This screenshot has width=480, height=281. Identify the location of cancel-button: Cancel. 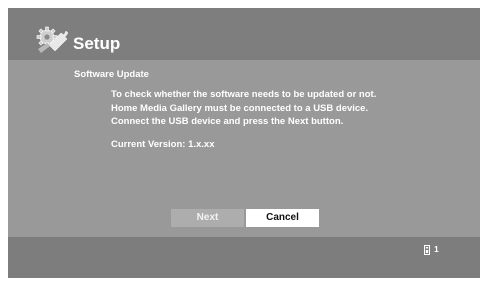
(282, 218).